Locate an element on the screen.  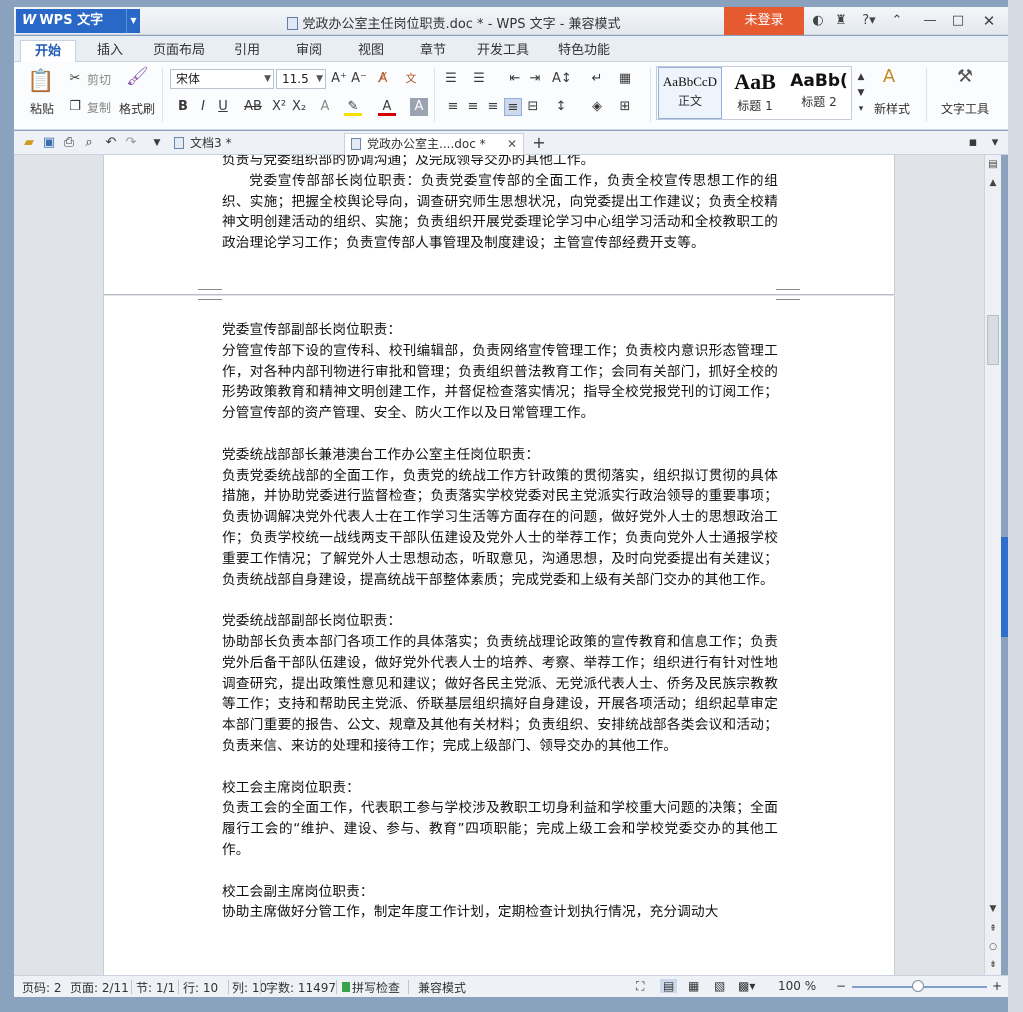
style-heading-1: AaB 标题 1 is located at coordinates (755, 93).